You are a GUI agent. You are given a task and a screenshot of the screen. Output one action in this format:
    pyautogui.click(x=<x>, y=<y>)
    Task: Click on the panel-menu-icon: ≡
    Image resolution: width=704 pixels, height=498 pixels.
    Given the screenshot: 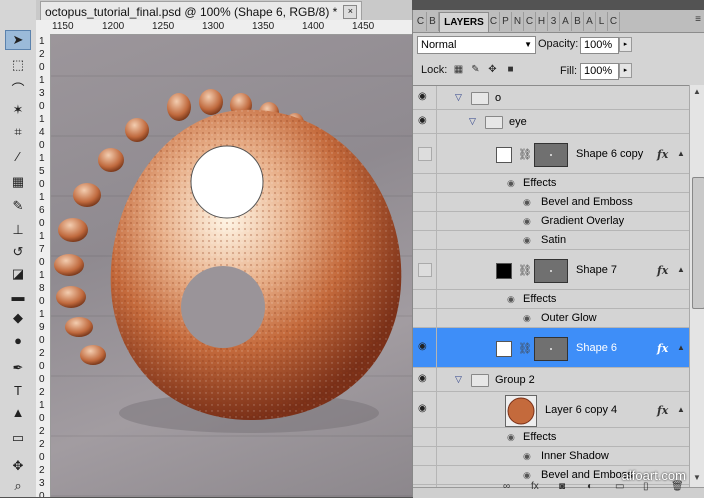 What is the action you would take?
    pyautogui.click(x=698, y=19)
    